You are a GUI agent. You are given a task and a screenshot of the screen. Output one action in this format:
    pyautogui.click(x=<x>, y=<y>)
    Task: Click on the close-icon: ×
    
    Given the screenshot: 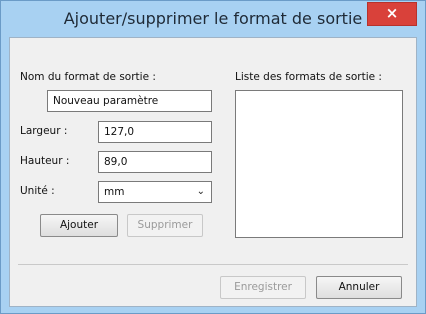 What is the action you would take?
    pyautogui.click(x=392, y=13)
    